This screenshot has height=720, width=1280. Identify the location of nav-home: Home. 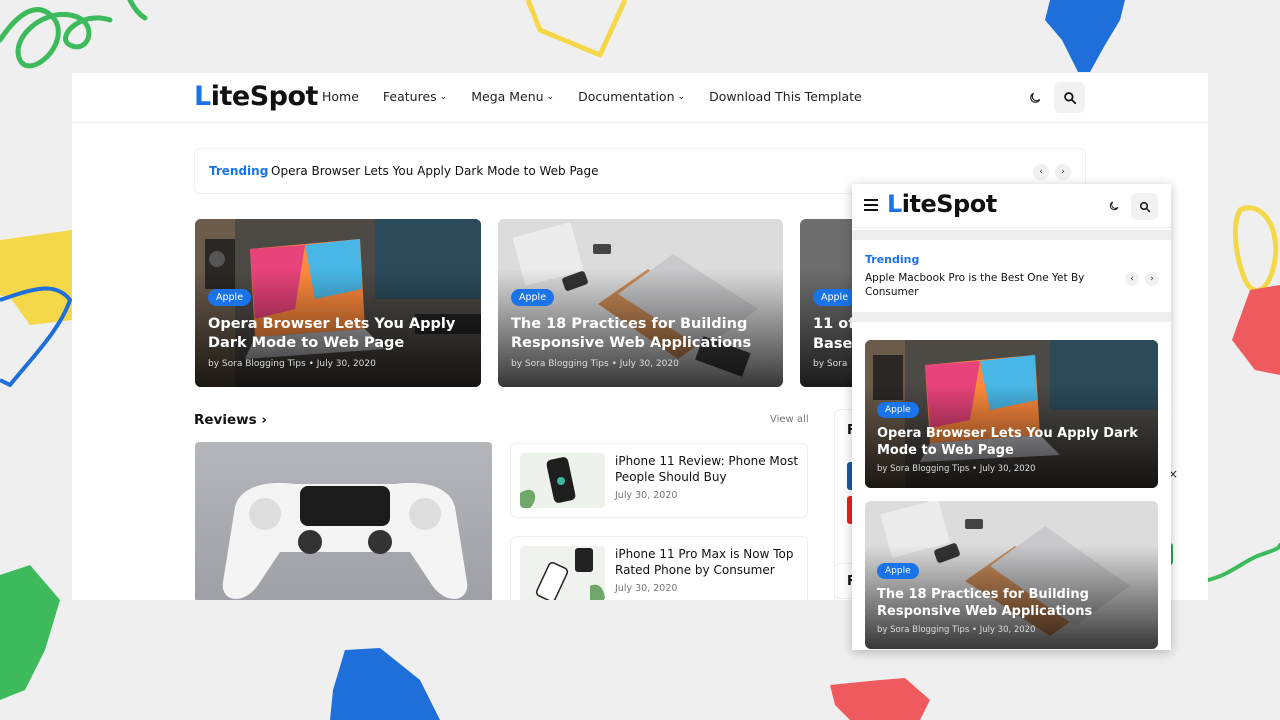
(340, 96).